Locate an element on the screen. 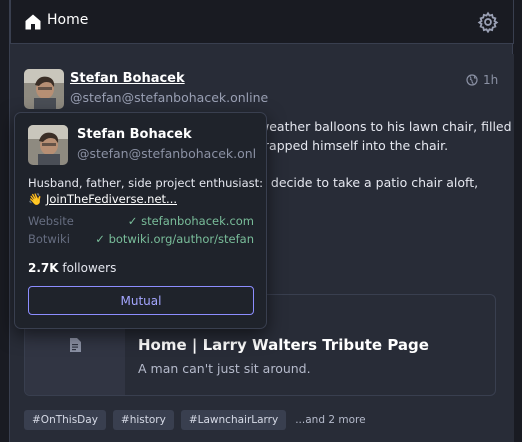 This screenshot has width=522, height=442. card-title: Home | Larry Walters Tribute Page is located at coordinates (283, 345).